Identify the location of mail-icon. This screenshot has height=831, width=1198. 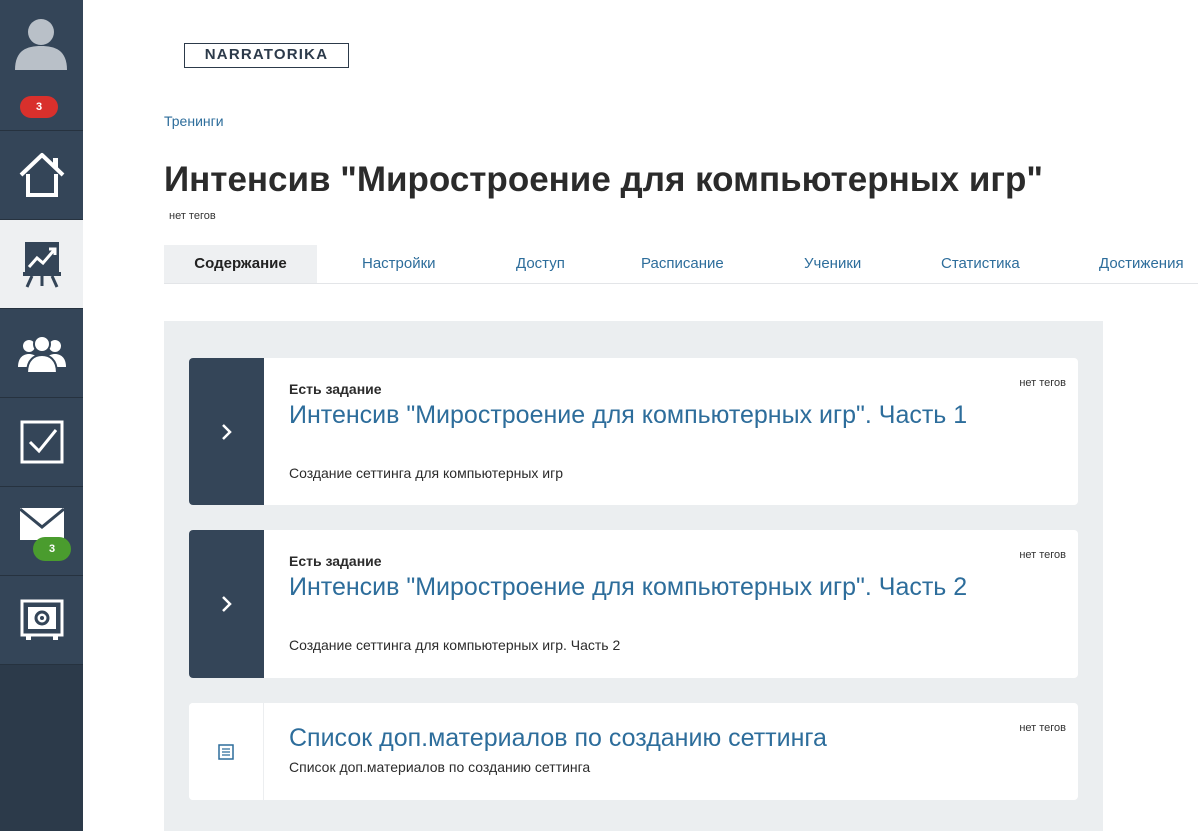
(41, 523).